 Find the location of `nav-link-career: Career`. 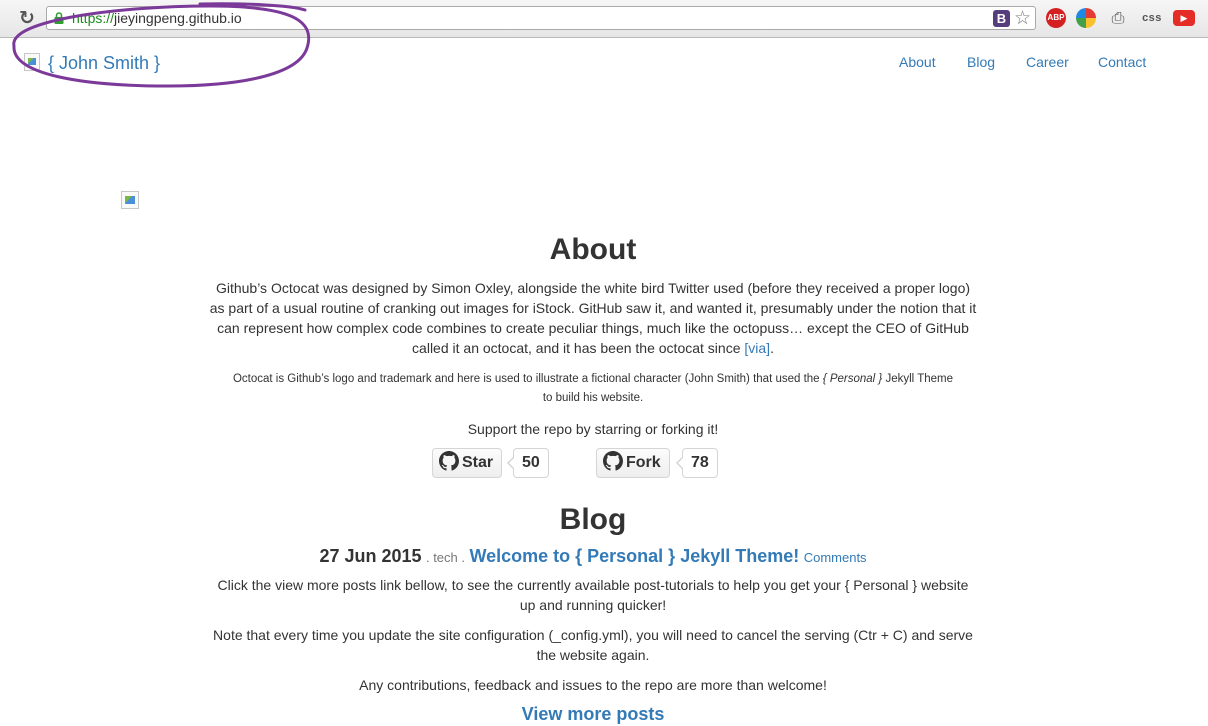

nav-link-career: Career is located at coordinates (1047, 62).